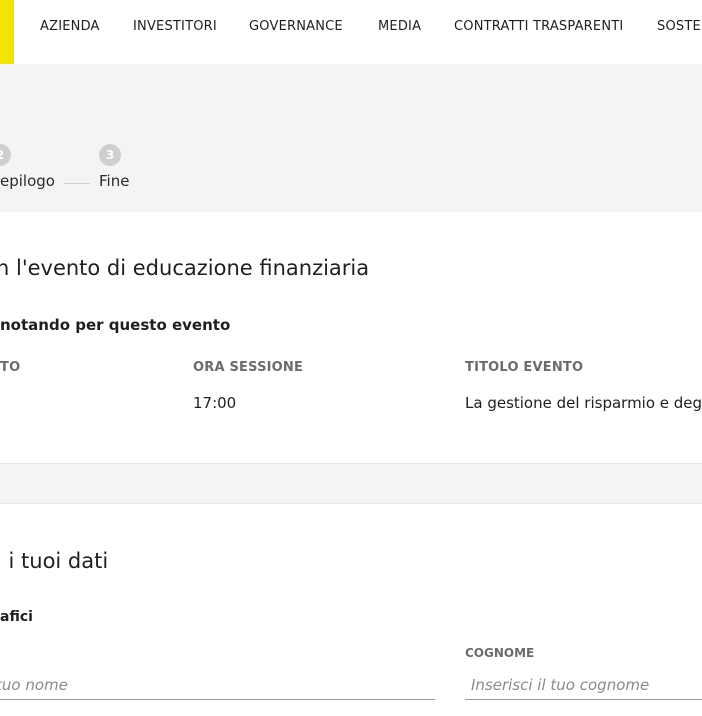 Image resolution: width=702 pixels, height=716 pixels. I want to click on step-connector, so click(77, 183).